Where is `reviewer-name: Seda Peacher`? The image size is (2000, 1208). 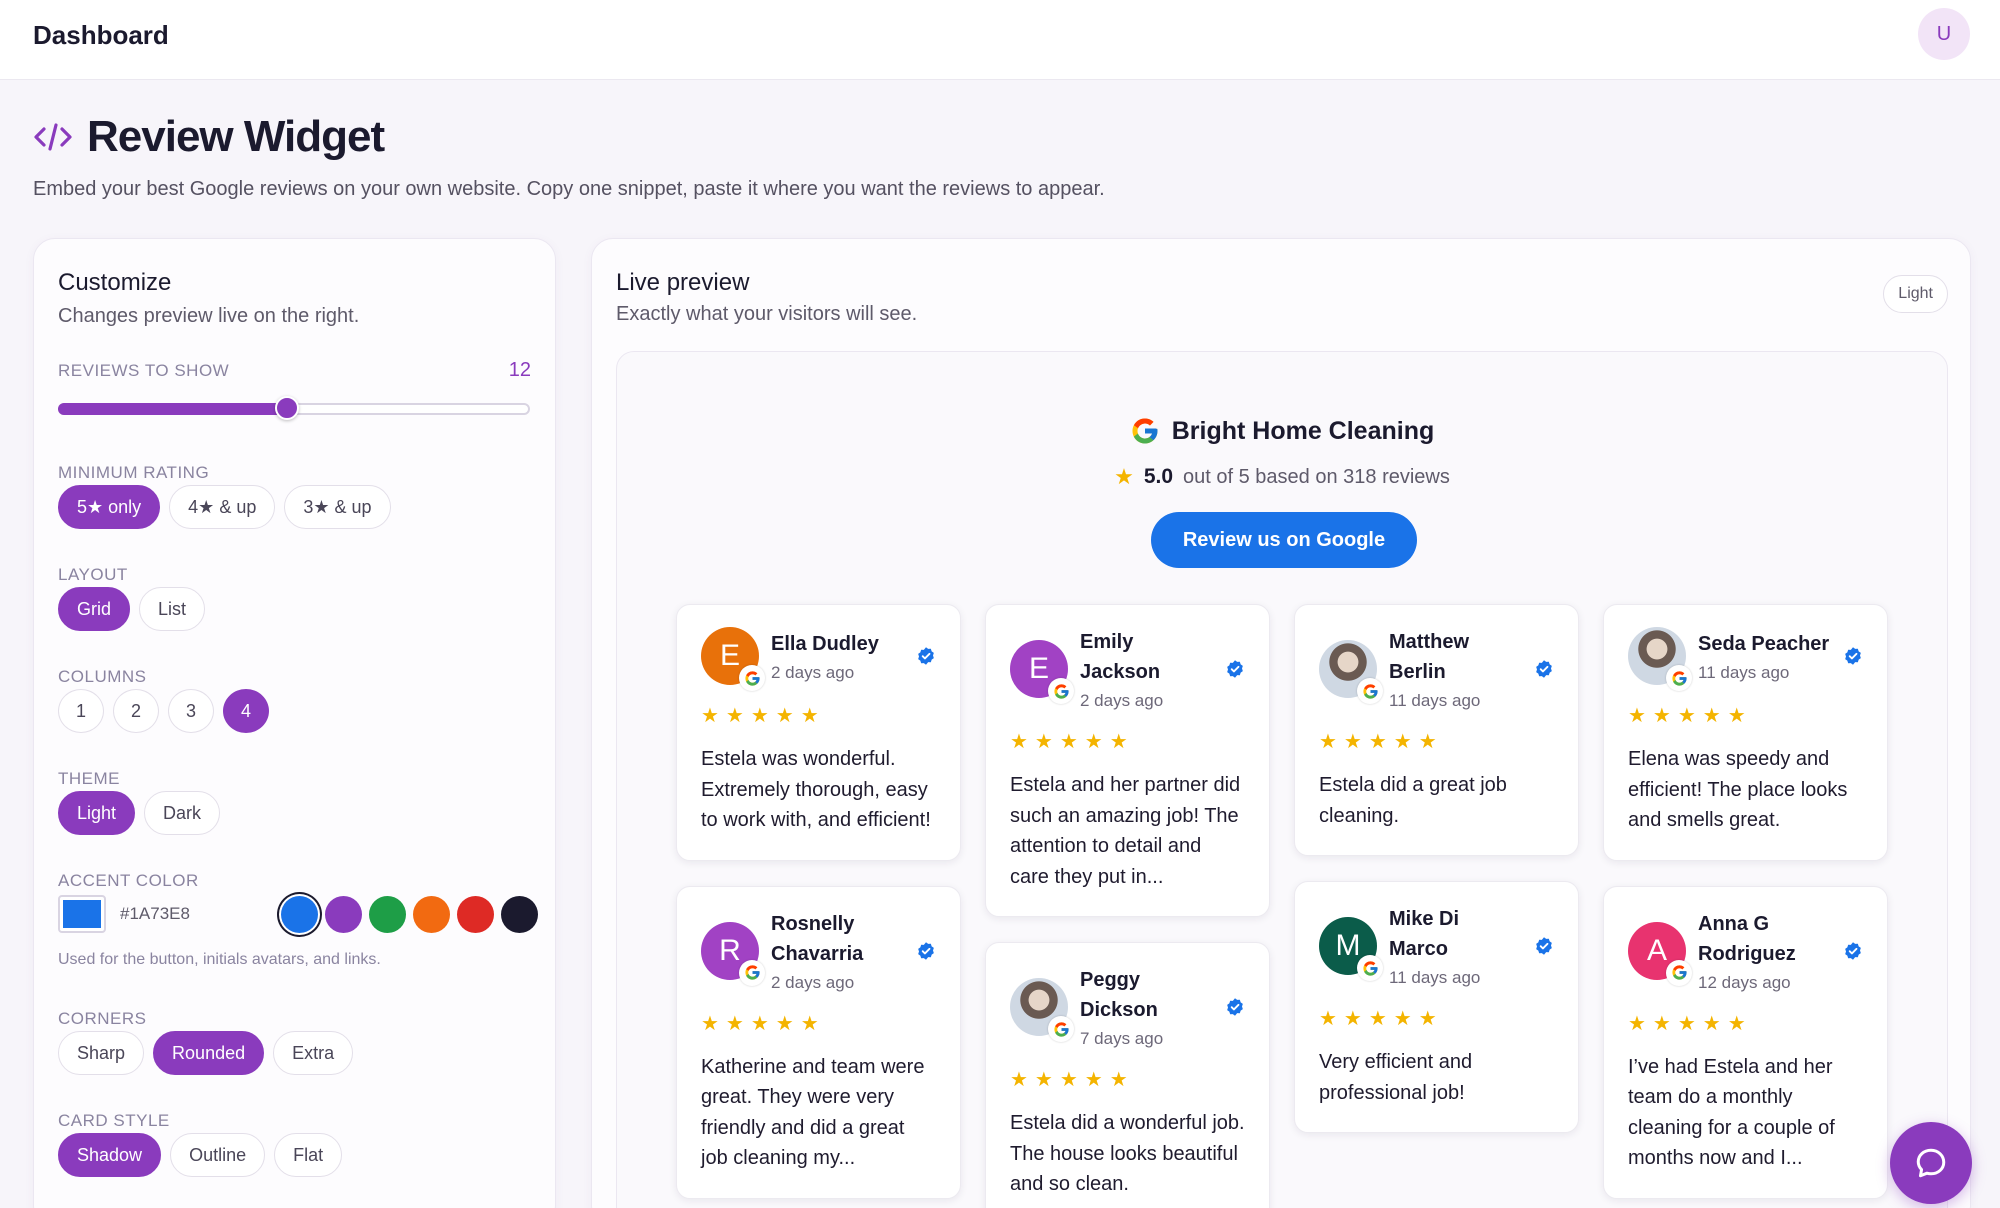
reviewer-name: Seda Peacher is located at coordinates (1764, 644).